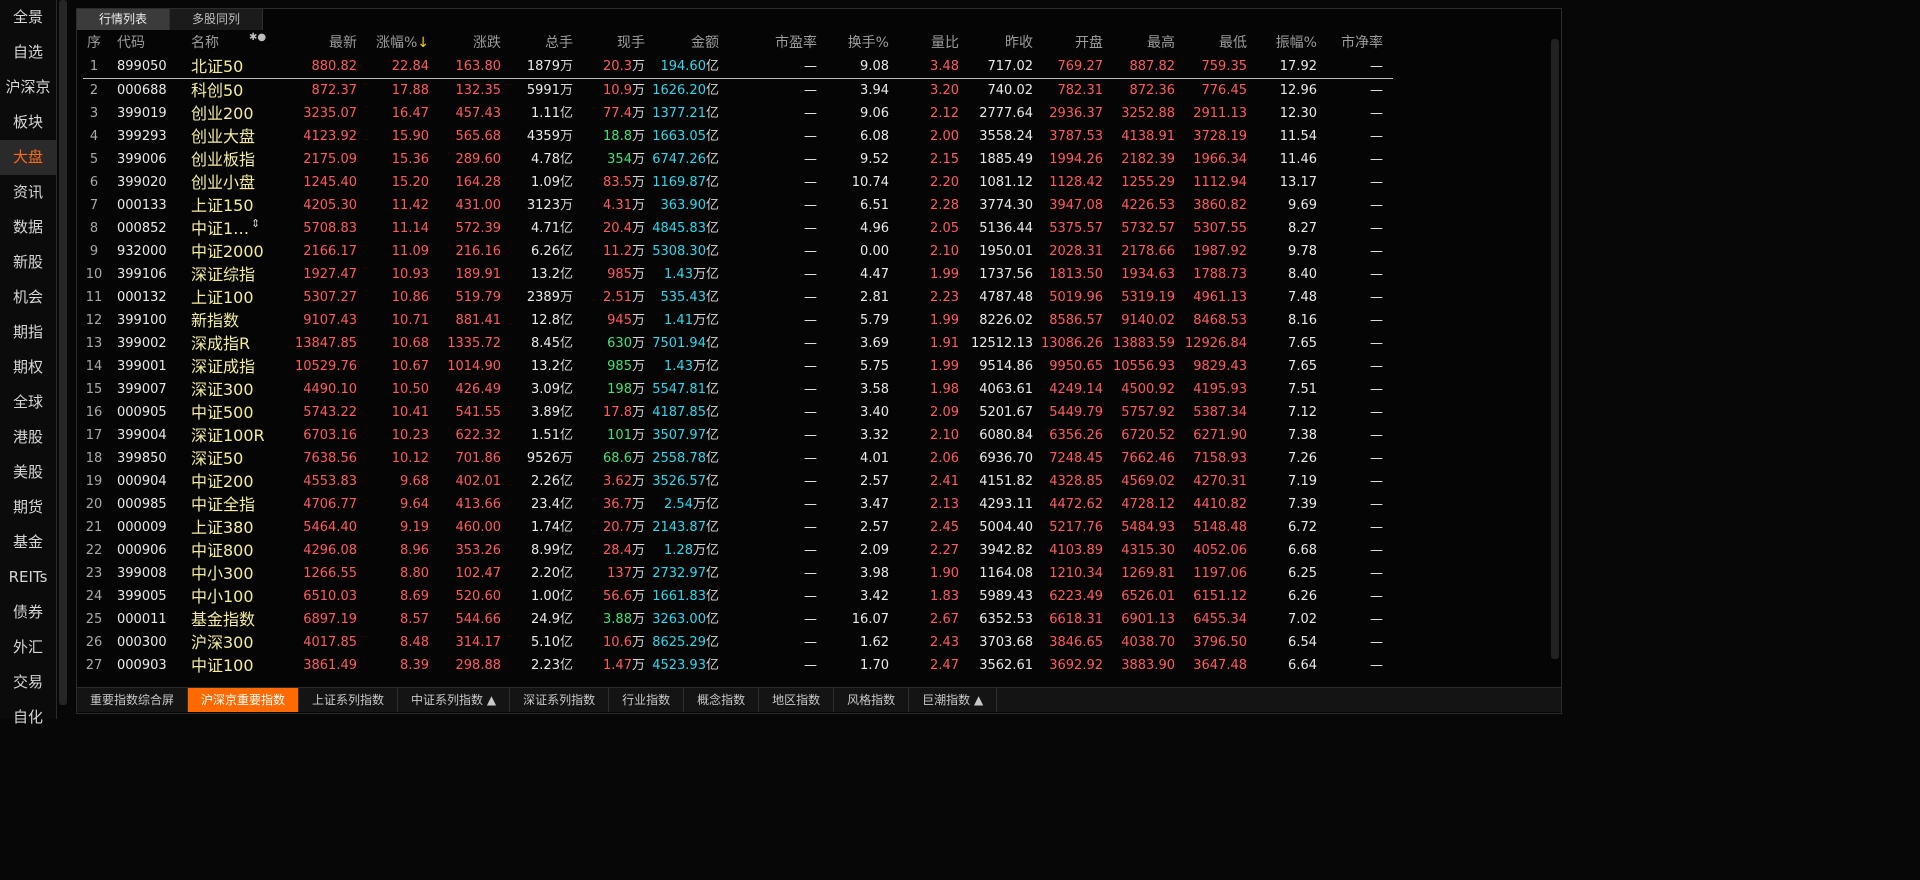 The width and height of the screenshot is (1920, 880). I want to click on sidebar-item: 机会, so click(28, 297).